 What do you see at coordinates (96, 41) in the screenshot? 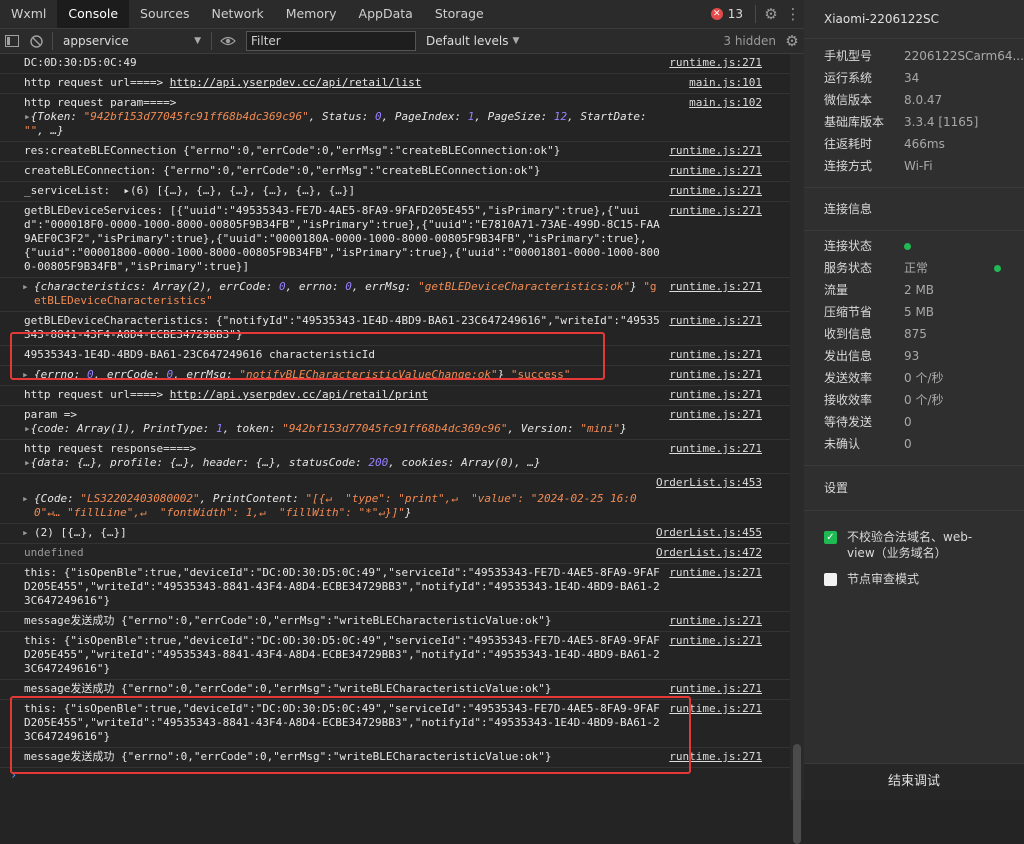
I see `context-label: appservice` at bounding box center [96, 41].